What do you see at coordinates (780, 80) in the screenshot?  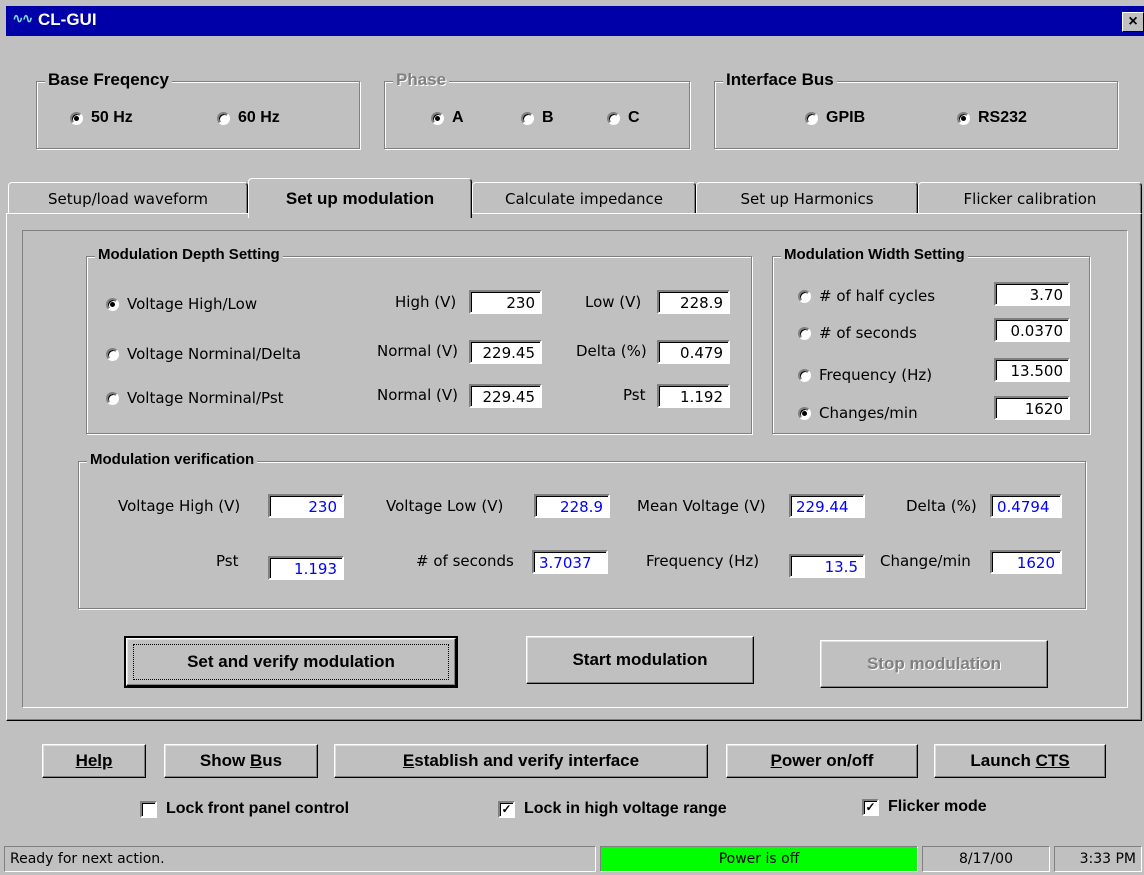 I see `interface-bus-label: Interface Bus` at bounding box center [780, 80].